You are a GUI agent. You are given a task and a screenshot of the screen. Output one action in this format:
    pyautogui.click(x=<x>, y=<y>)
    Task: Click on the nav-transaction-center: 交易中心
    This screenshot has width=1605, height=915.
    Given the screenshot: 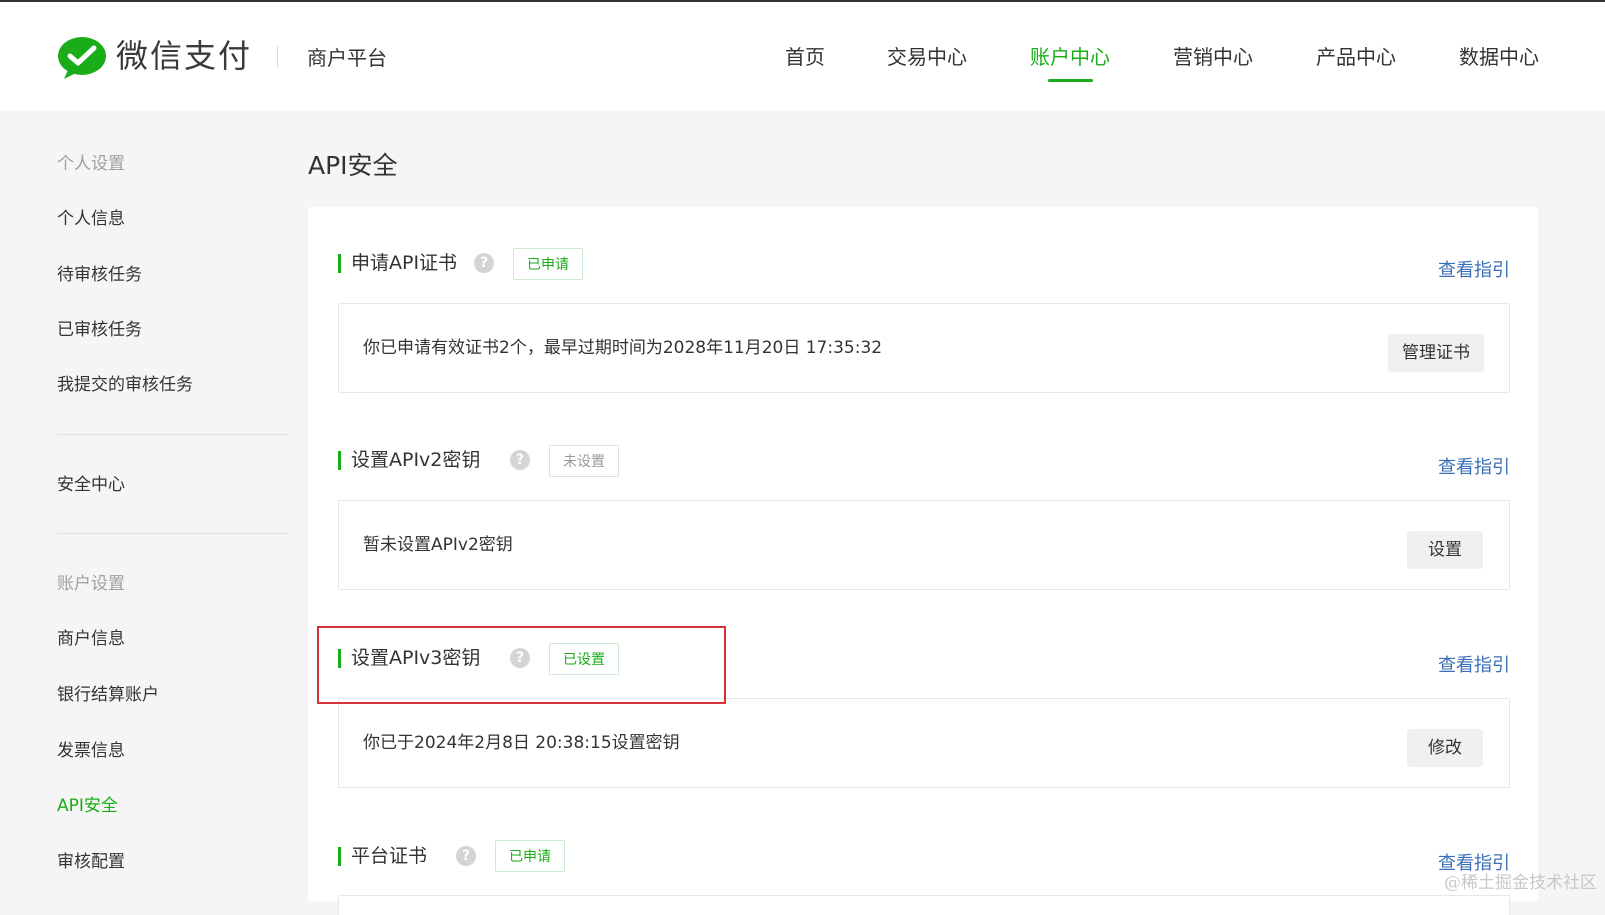 What is the action you would take?
    pyautogui.click(x=927, y=57)
    